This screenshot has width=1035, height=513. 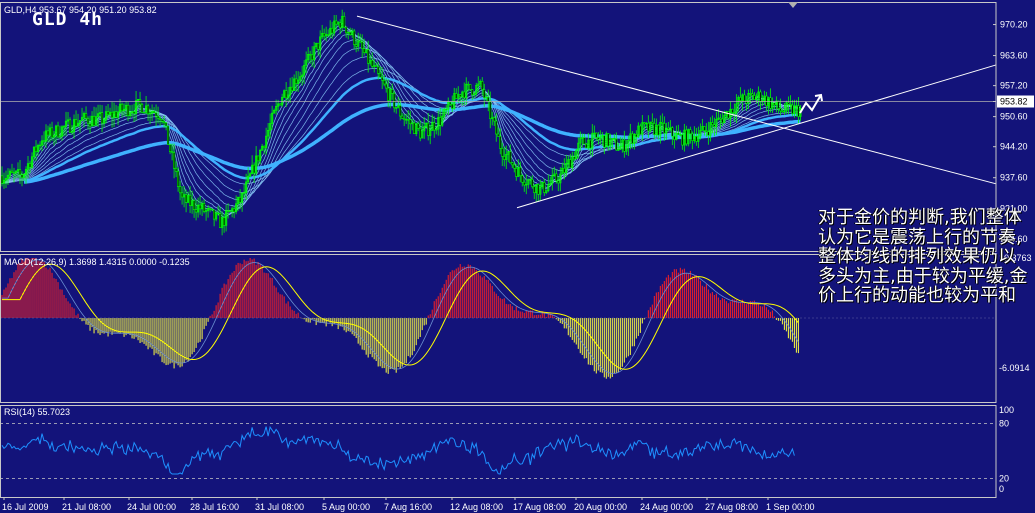 I want to click on price-tick-label: 931.00, so click(x=1014, y=209).